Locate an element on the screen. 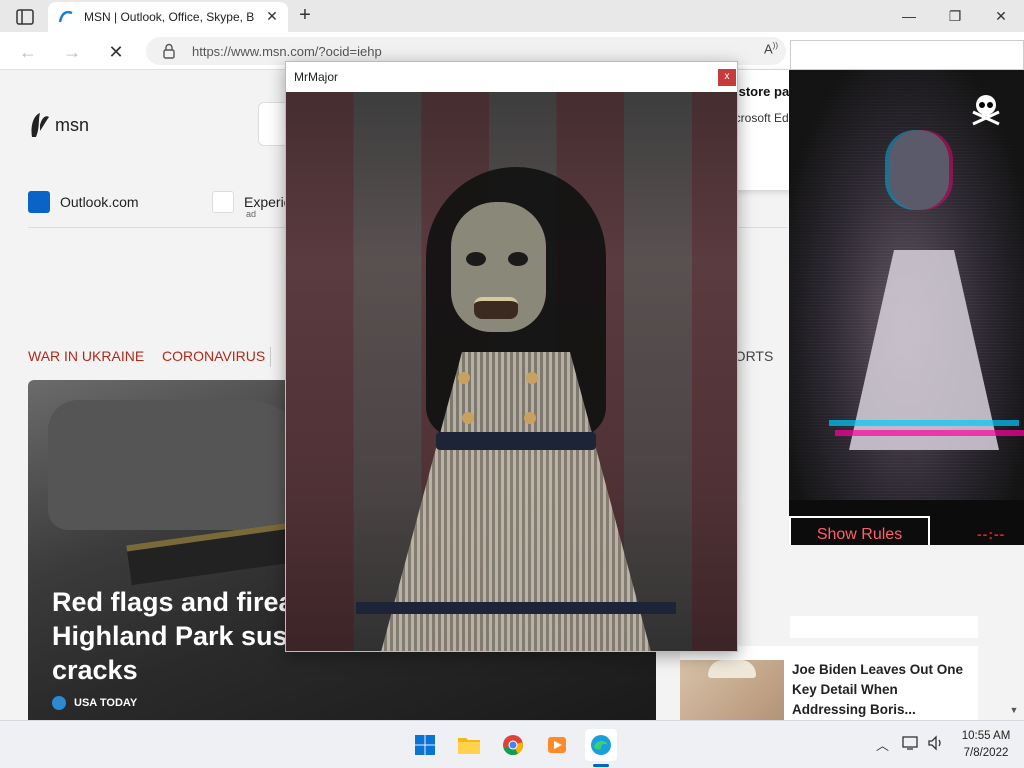  browser-tab-msn: MSN | Outlook, Office, Skype, Bing ✕ is located at coordinates (168, 17).